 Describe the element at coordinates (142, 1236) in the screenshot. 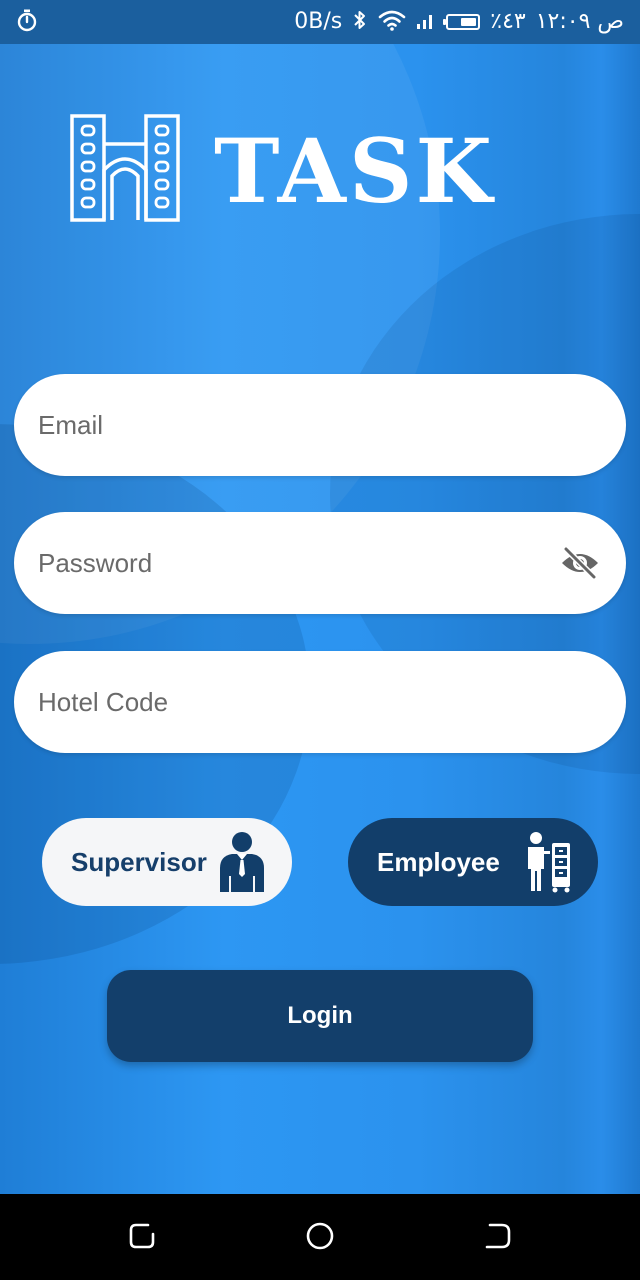

I see `recents-icon` at that location.